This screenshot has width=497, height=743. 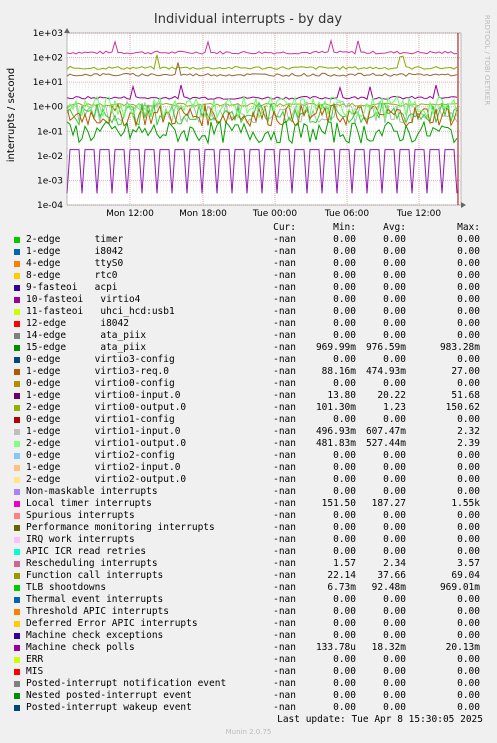 I want to click on legend-name: APIC ICR read retries, so click(x=86, y=551).